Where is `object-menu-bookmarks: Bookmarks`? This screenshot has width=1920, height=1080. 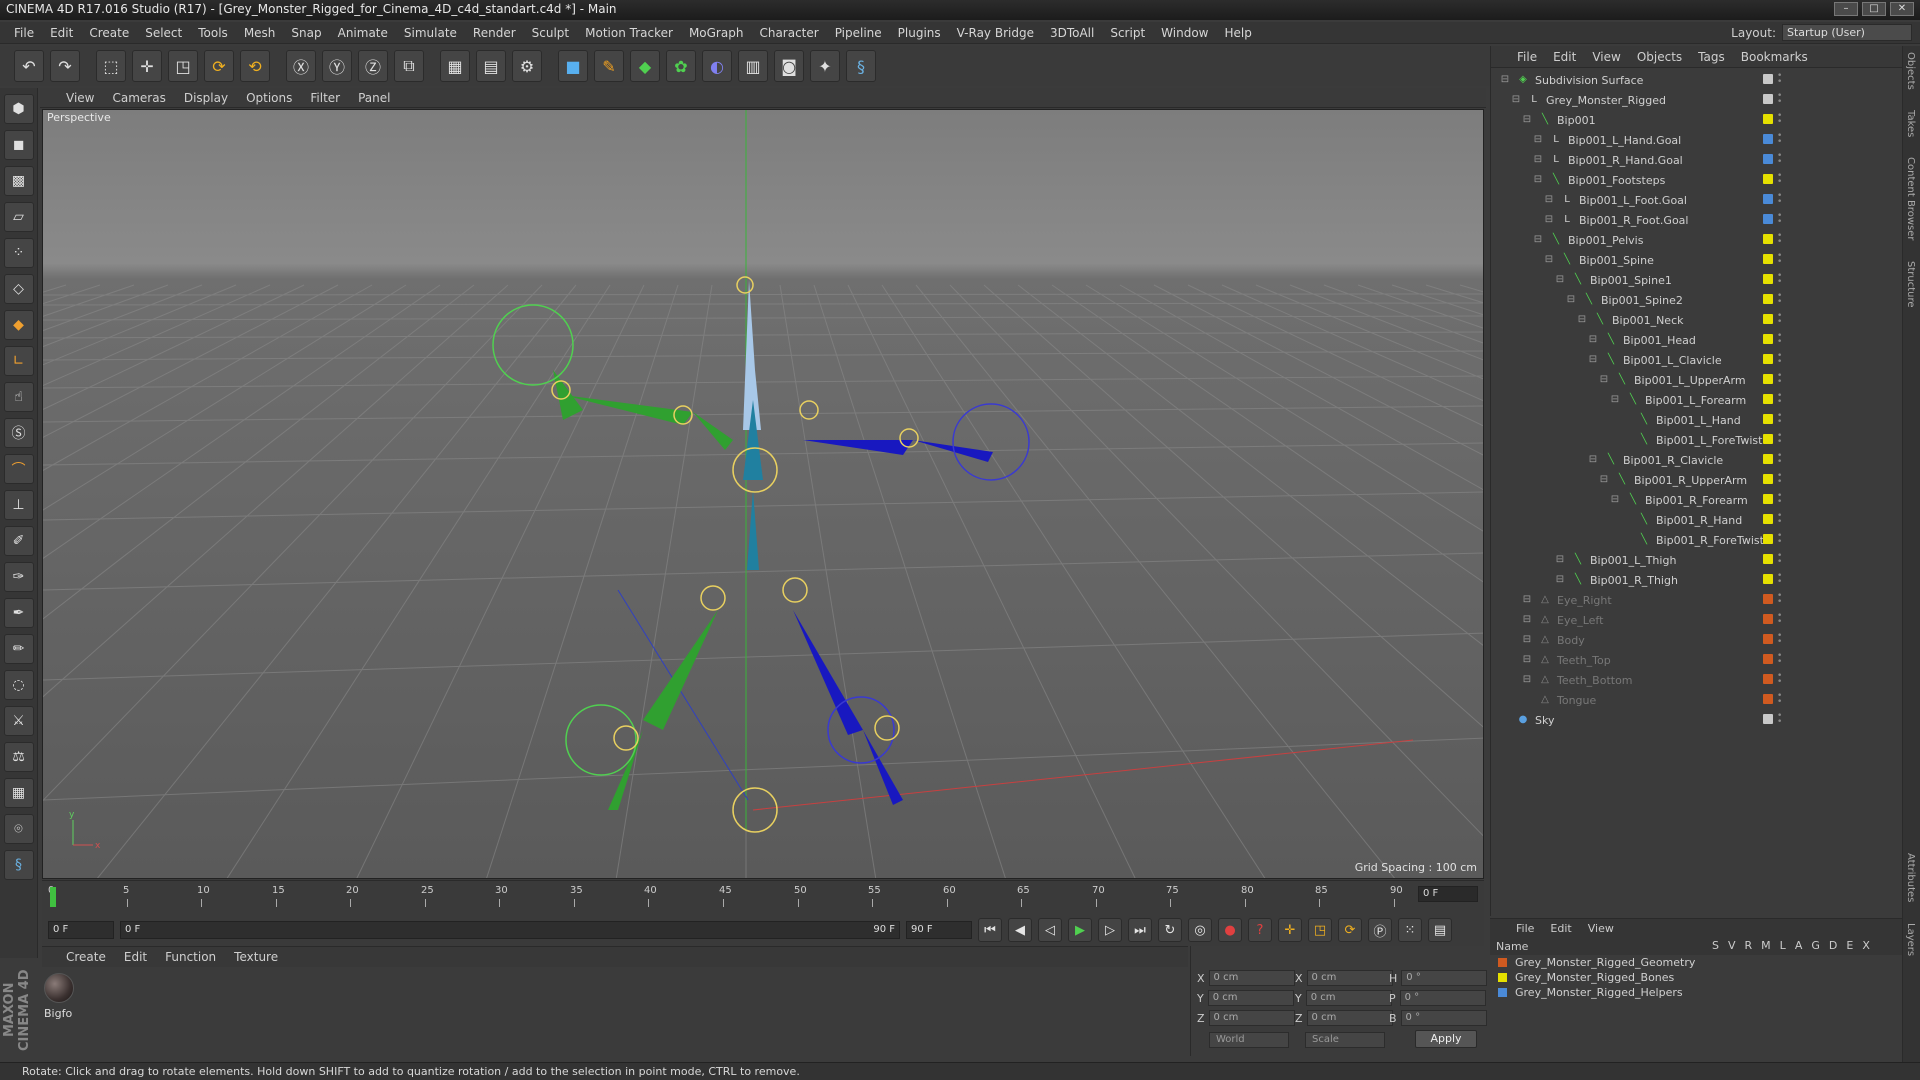 object-menu-bookmarks: Bookmarks is located at coordinates (1774, 57).